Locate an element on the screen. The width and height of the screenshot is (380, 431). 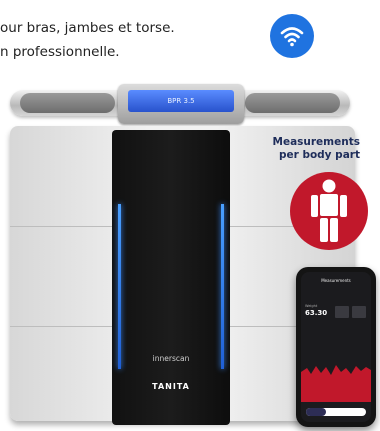
body-segments-icon is located at coordinates (329, 211).